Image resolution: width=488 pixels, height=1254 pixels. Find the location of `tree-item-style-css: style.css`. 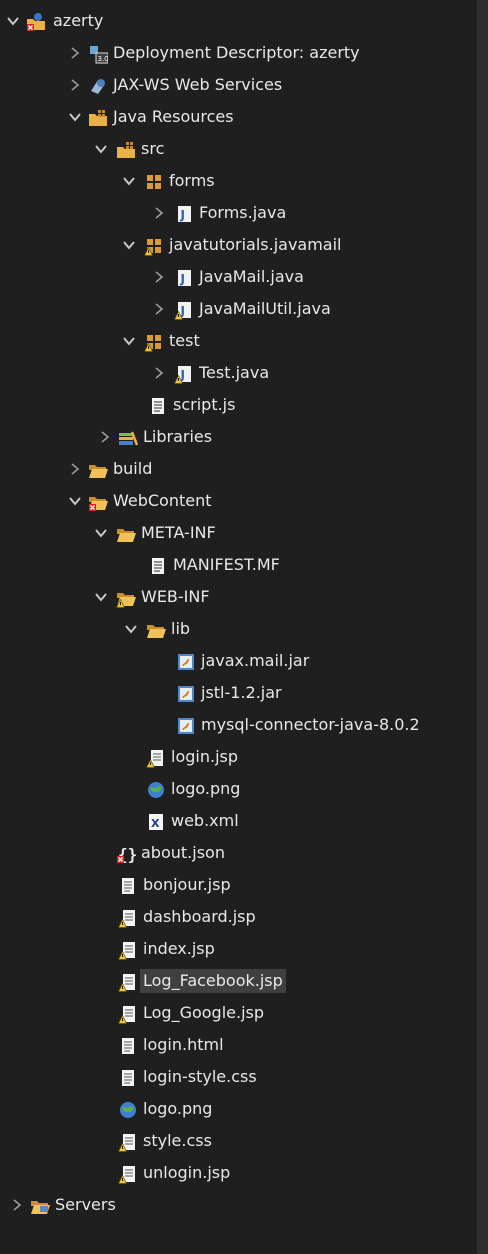

tree-item-style-css: style.css is located at coordinates (238, 1141).